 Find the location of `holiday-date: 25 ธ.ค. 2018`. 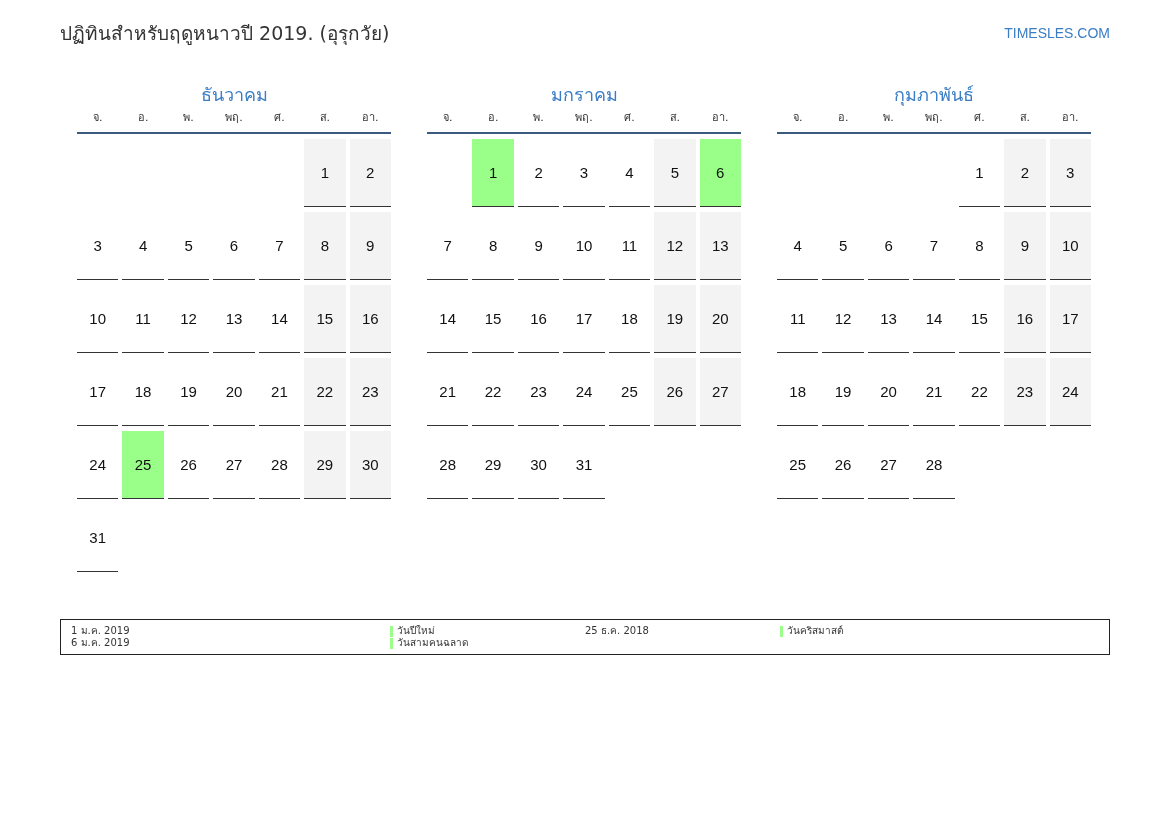

holiday-date: 25 ธ.ค. 2018 is located at coordinates (617, 631).